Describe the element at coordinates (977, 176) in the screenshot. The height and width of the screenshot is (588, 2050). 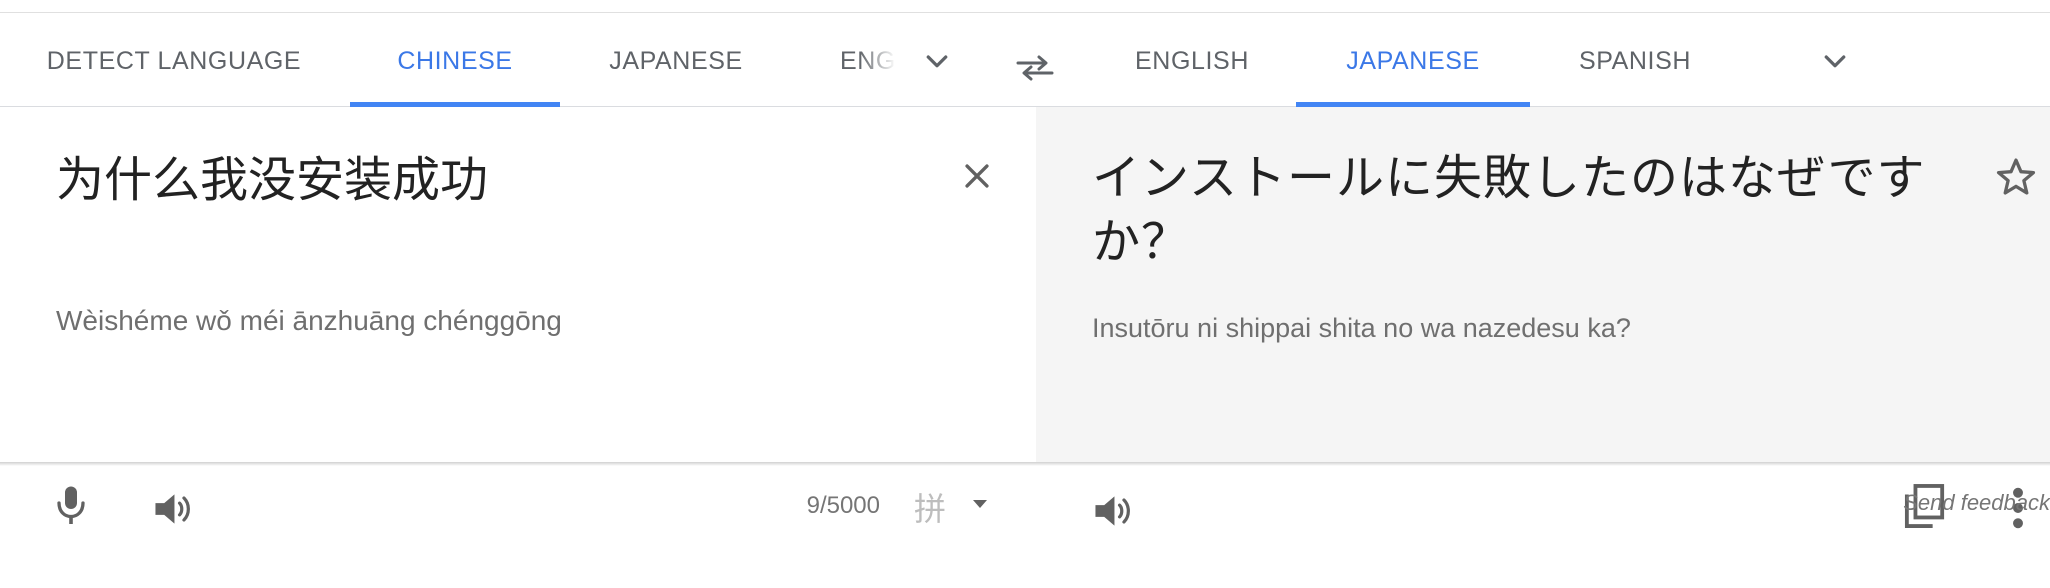
I see `close-icon` at that location.